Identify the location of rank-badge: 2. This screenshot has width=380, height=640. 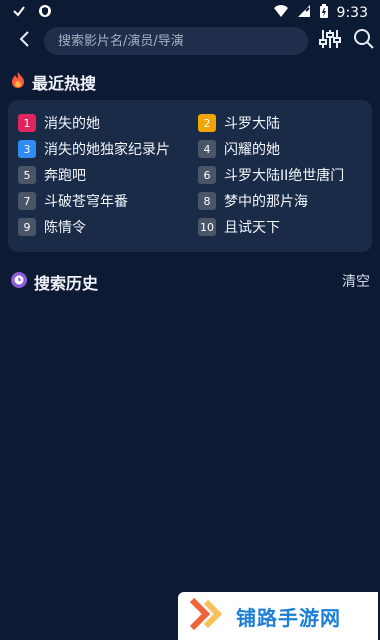
(207, 123).